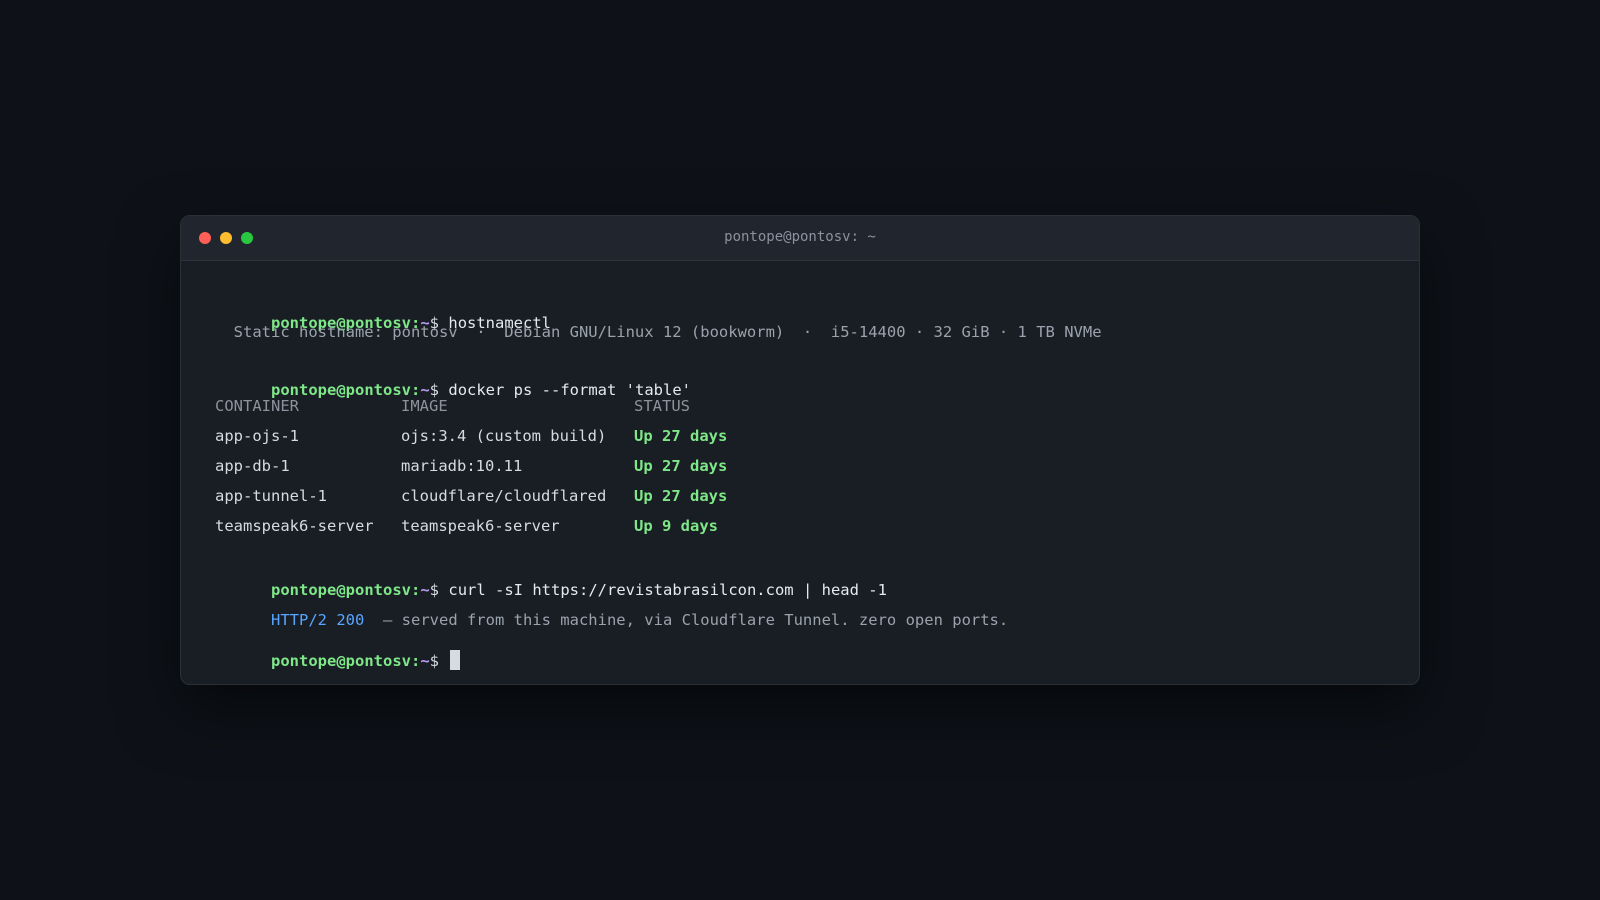 This screenshot has height=900, width=1600. Describe the element at coordinates (455, 660) in the screenshot. I see `text-cursor` at that location.